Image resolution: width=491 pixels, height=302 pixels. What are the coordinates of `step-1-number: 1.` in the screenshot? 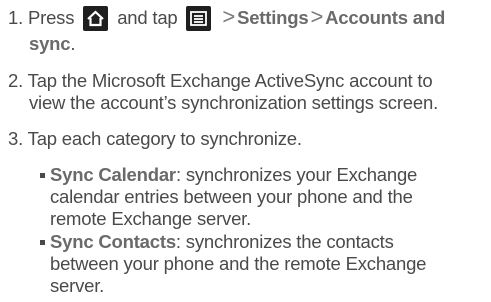 It's located at (16, 17).